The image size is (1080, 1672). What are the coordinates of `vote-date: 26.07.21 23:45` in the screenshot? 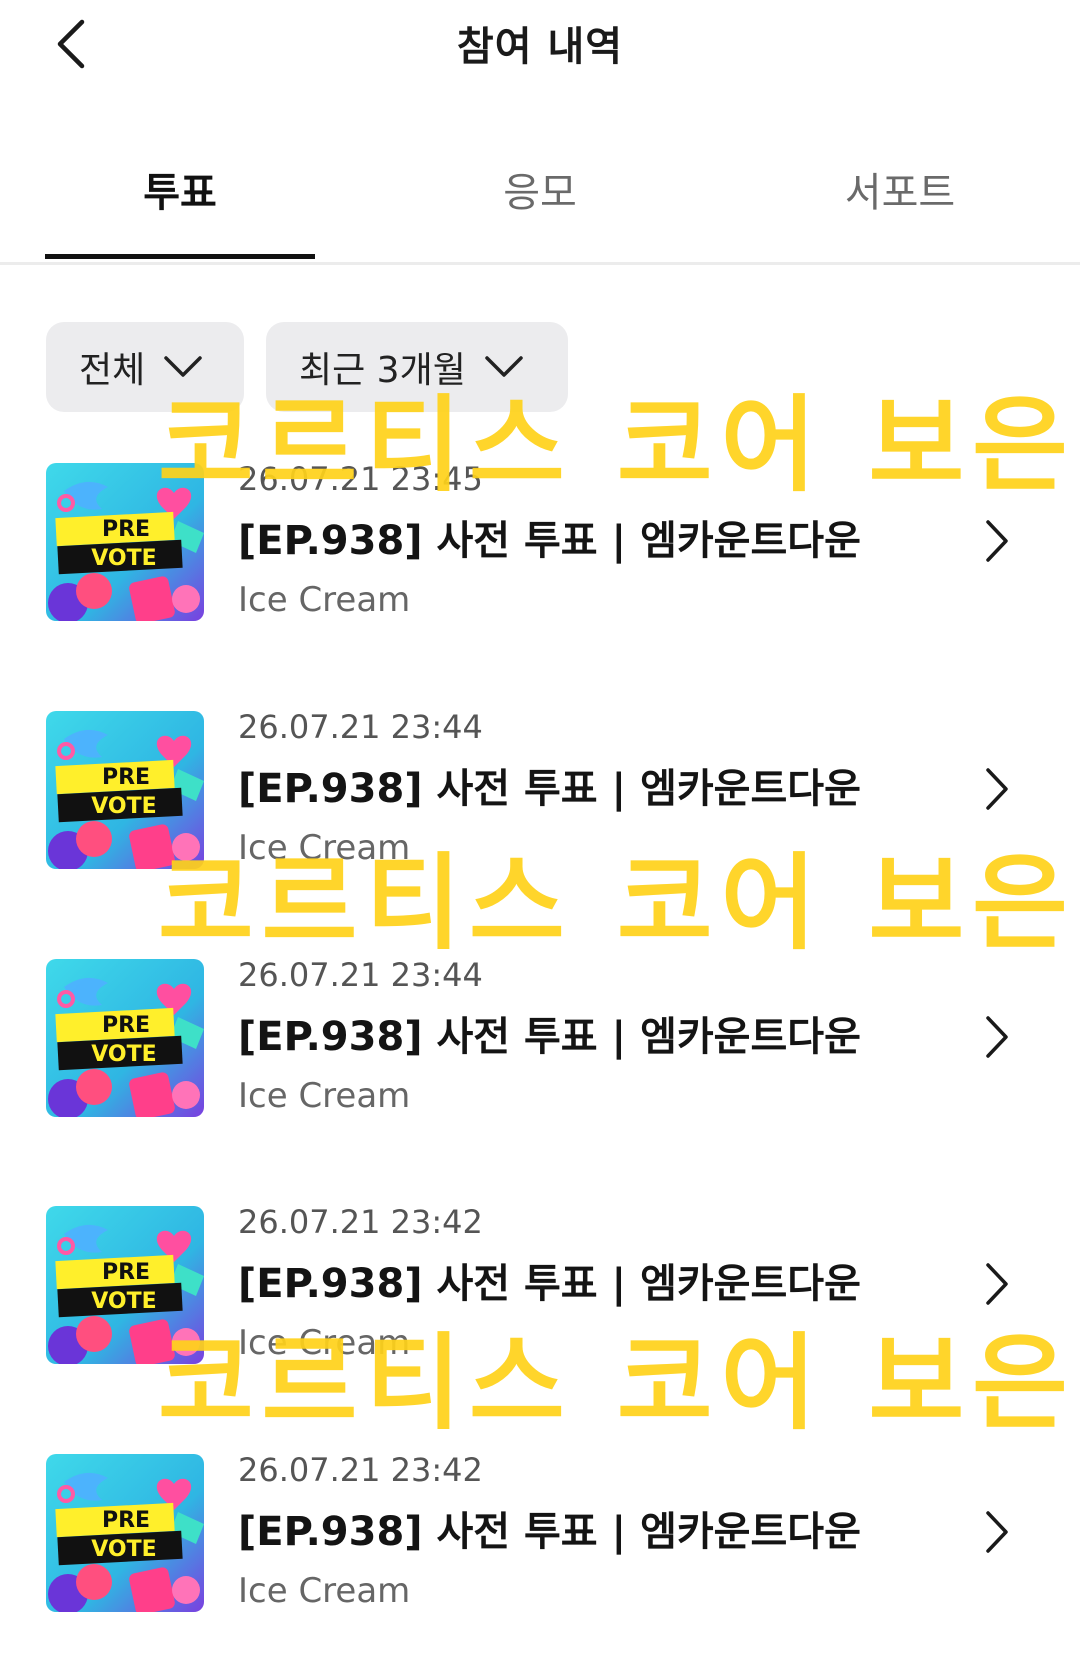 It's located at (360, 479).